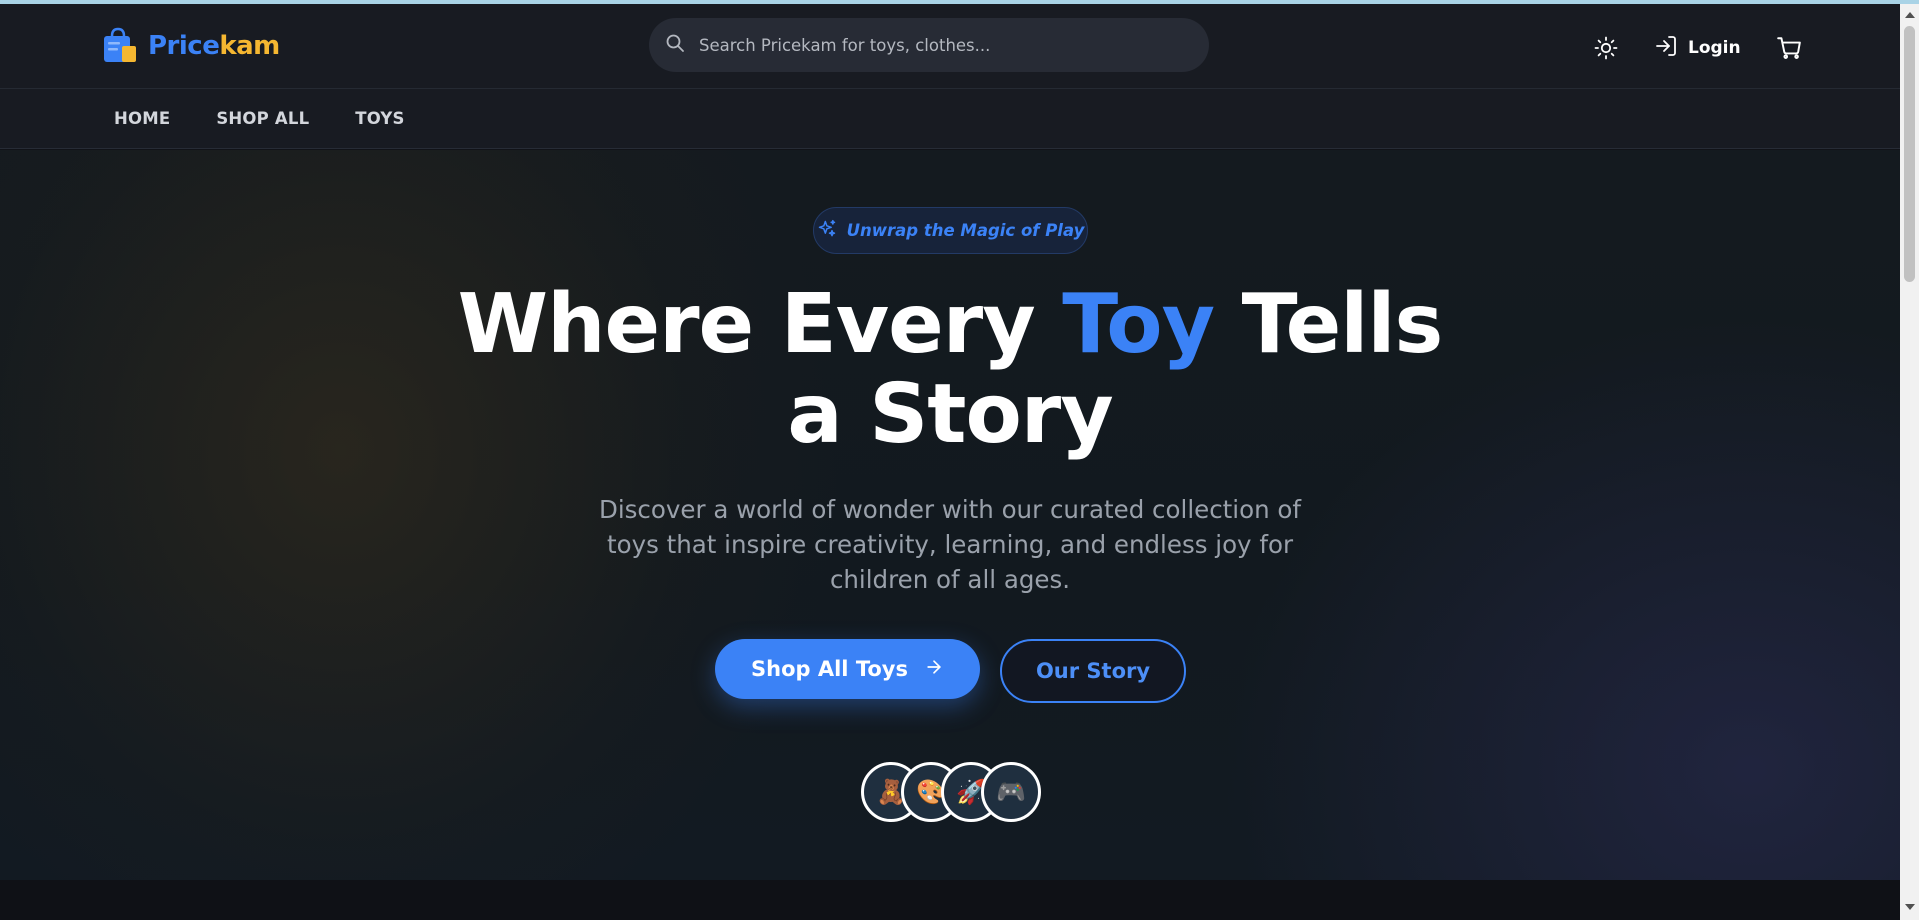 This screenshot has width=1919, height=920. Describe the element at coordinates (1093, 671) in the screenshot. I see `our-story-button: Our Story` at that location.